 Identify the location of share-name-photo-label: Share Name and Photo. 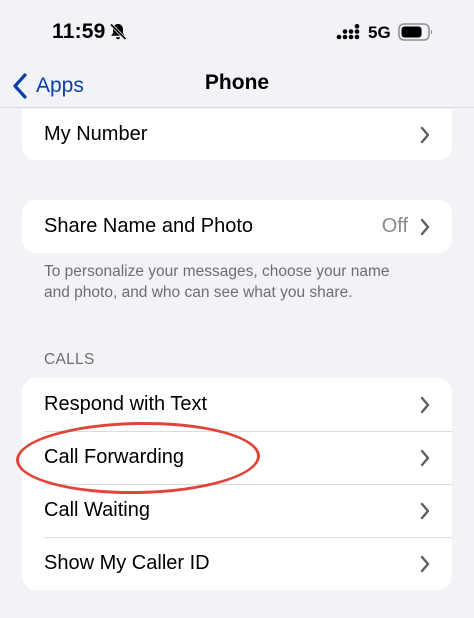
(149, 226).